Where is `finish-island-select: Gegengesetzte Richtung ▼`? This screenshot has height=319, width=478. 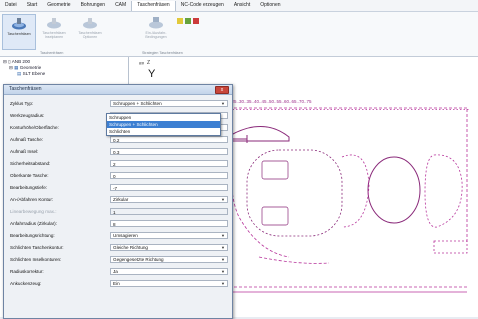 finish-island-select: Gegengesetzte Richtung ▼ is located at coordinates (169, 259).